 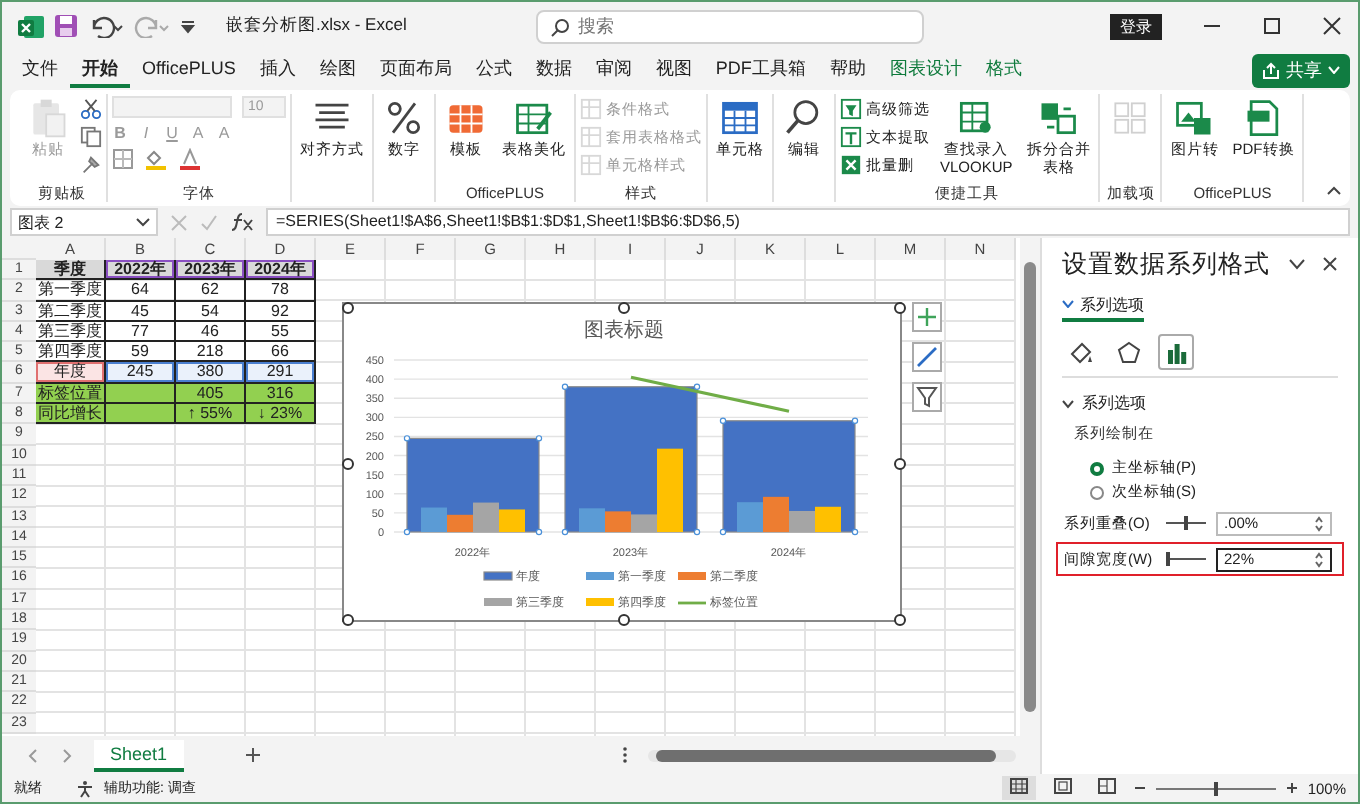 I want to click on menu-tab: 格式, so click(x=1003, y=70).